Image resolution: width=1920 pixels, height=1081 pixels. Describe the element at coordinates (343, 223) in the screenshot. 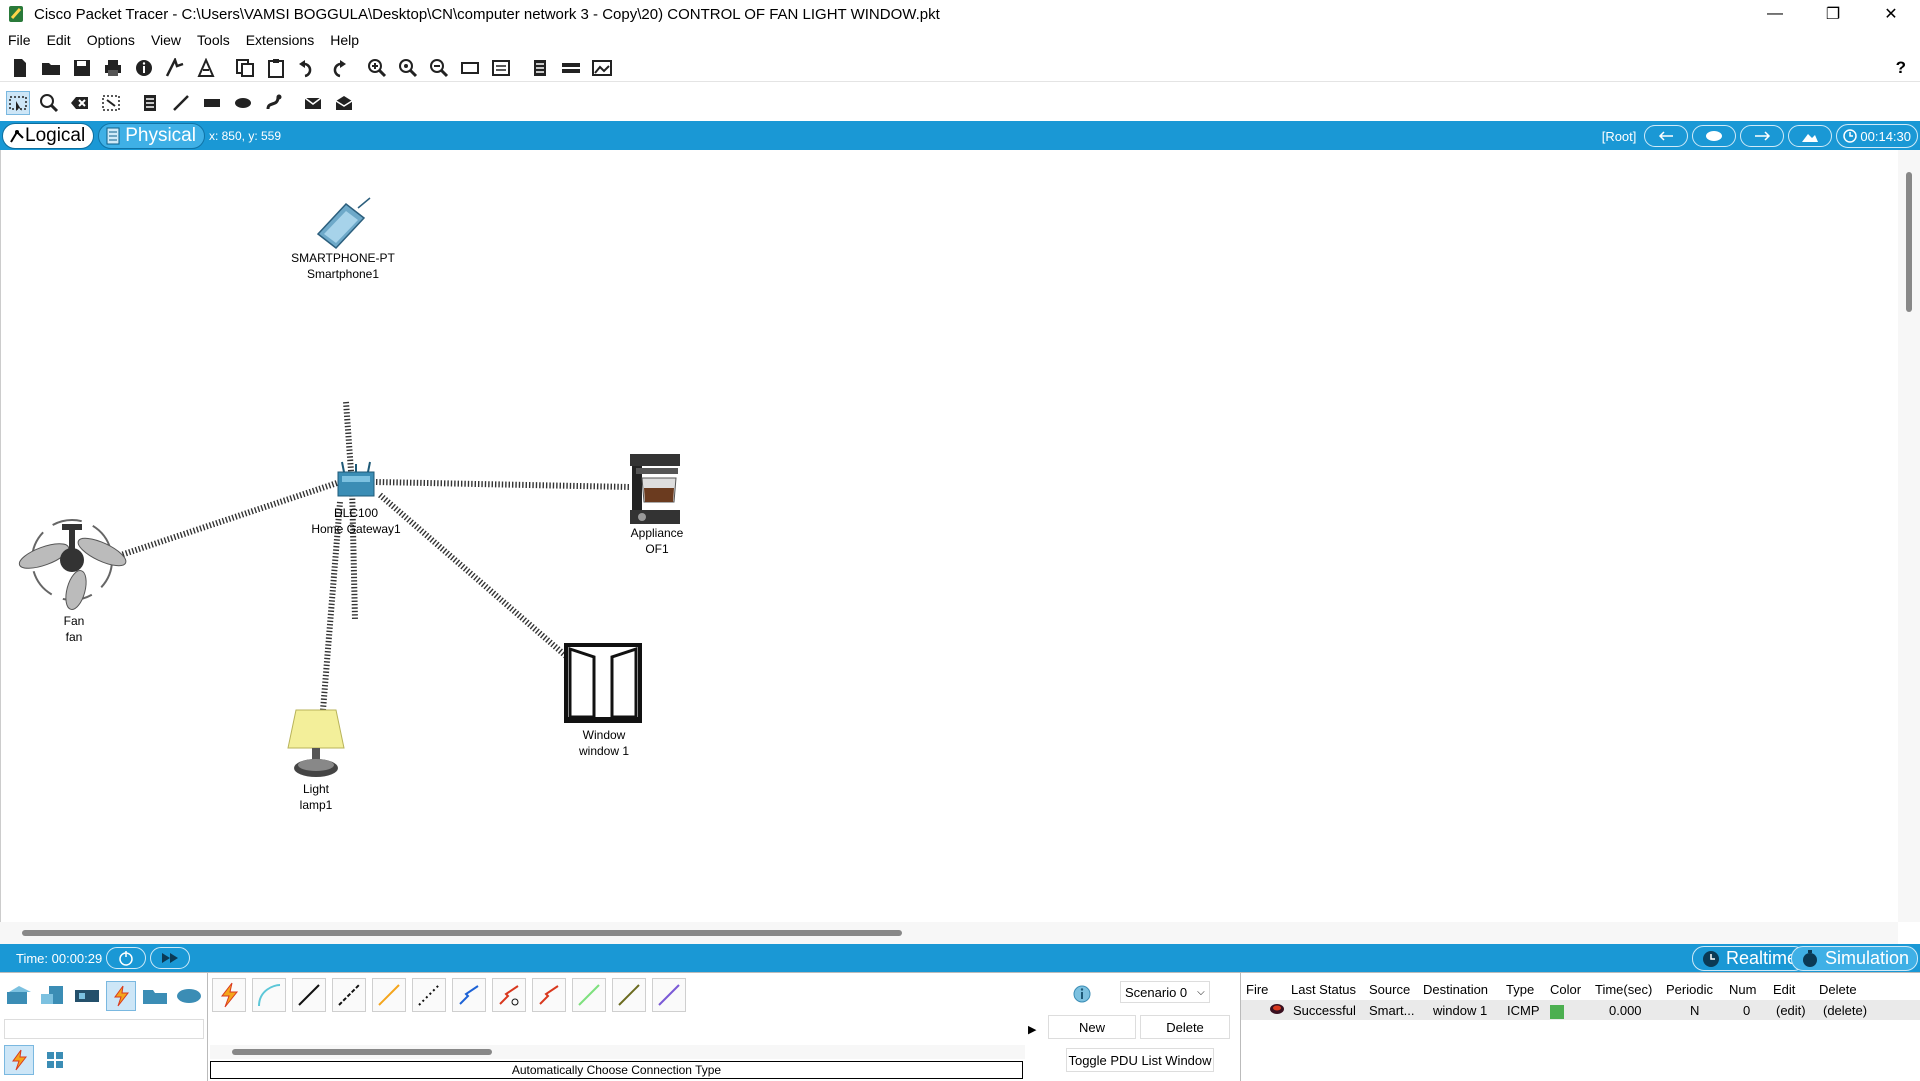

I see `smartphone-icon` at that location.